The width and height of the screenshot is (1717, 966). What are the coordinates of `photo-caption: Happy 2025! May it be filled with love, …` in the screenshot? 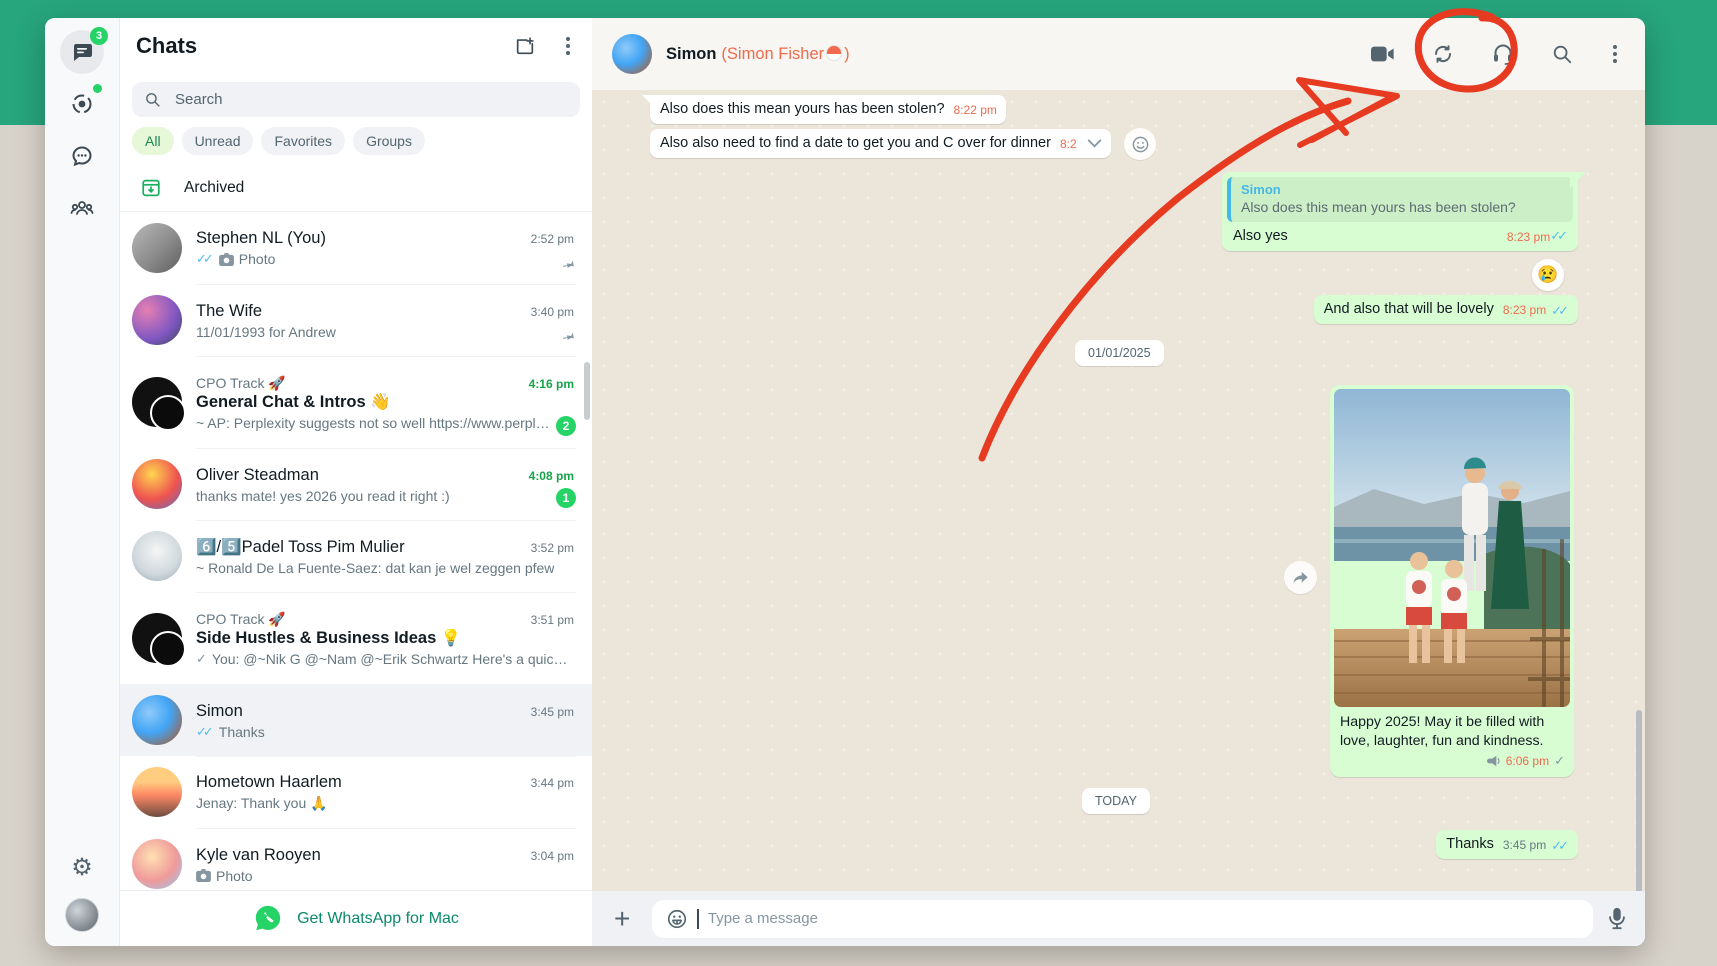 It's located at (1442, 731).